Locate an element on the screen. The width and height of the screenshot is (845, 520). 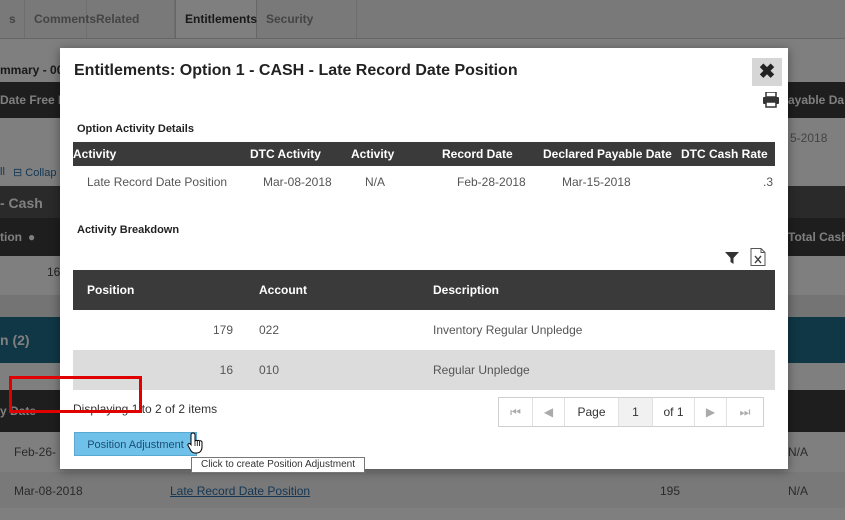
table-row: 179 022 Inventory Regular Unpledge is located at coordinates (424, 330).